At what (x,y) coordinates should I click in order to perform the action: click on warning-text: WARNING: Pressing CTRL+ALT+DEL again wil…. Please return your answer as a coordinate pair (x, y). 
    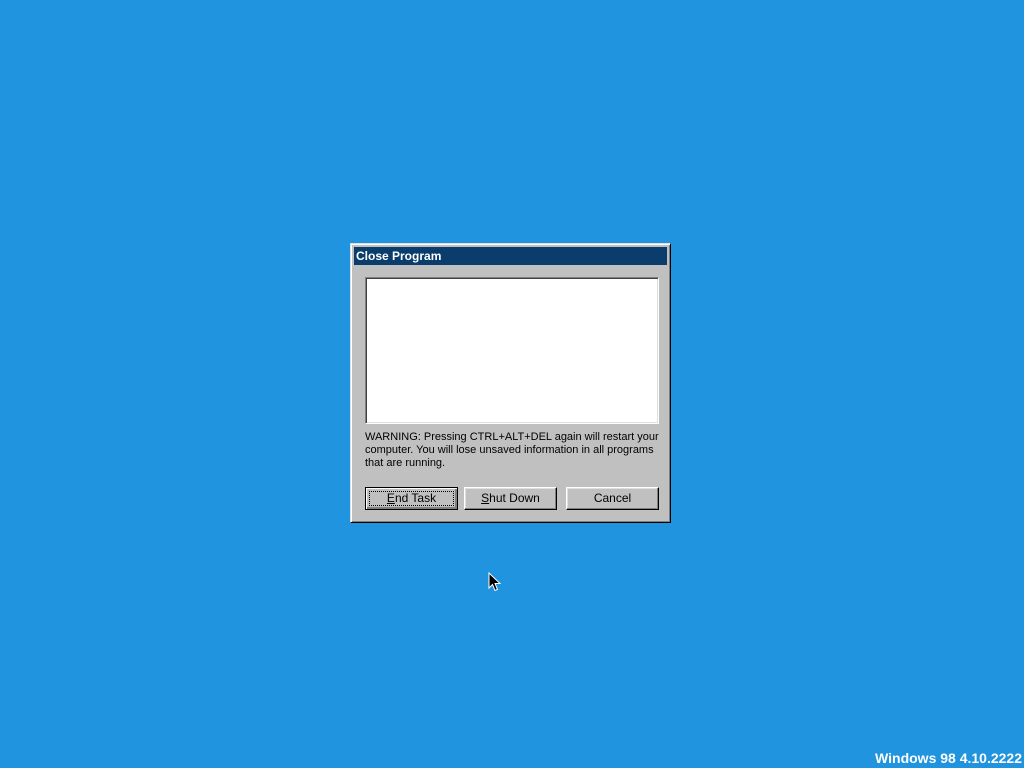
    Looking at the image, I should click on (512, 450).